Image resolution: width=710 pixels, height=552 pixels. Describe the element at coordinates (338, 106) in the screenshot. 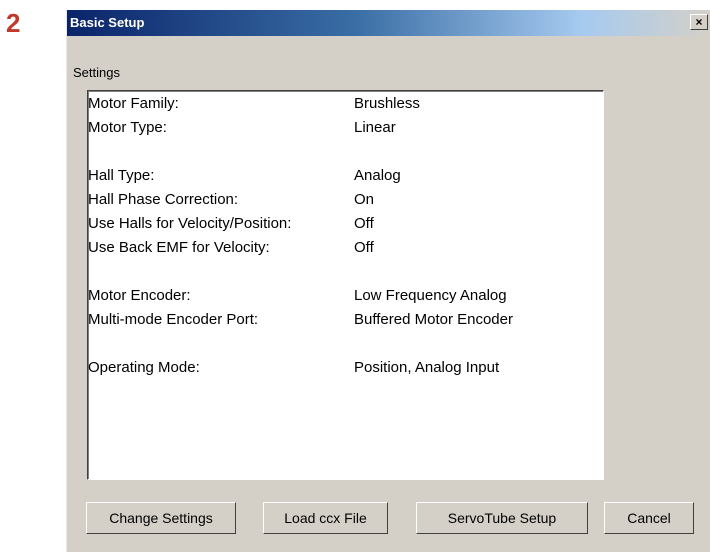

I see `setting-row-motor-family: Motor Family: Brushless` at that location.